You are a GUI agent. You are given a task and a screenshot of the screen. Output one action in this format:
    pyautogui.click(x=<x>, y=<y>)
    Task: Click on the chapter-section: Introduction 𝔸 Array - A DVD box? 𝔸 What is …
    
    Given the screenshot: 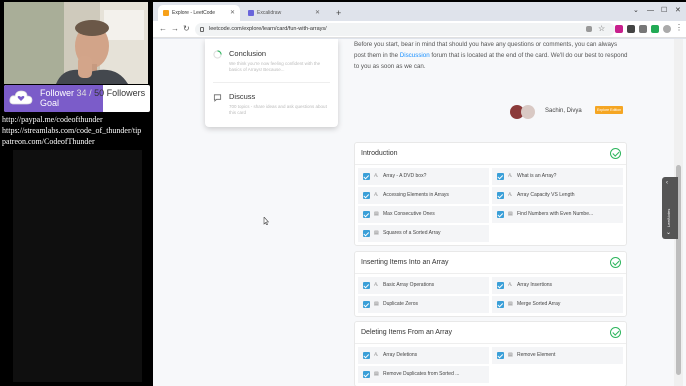 What is the action you would take?
    pyautogui.click(x=490, y=194)
    